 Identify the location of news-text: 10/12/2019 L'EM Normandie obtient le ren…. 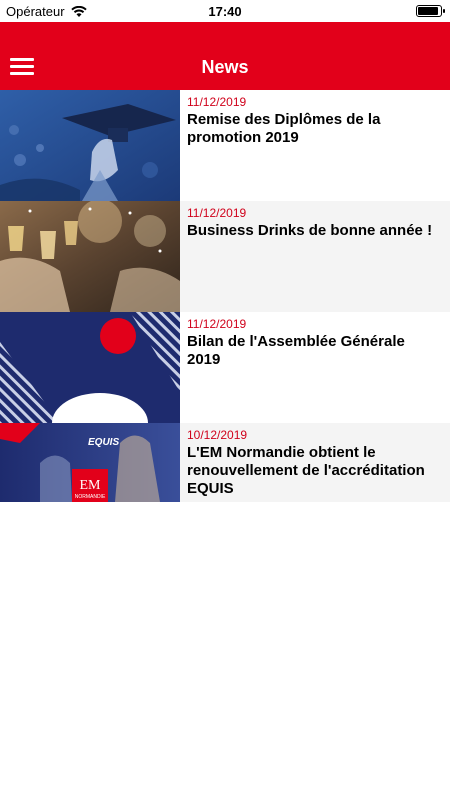
(315, 462).